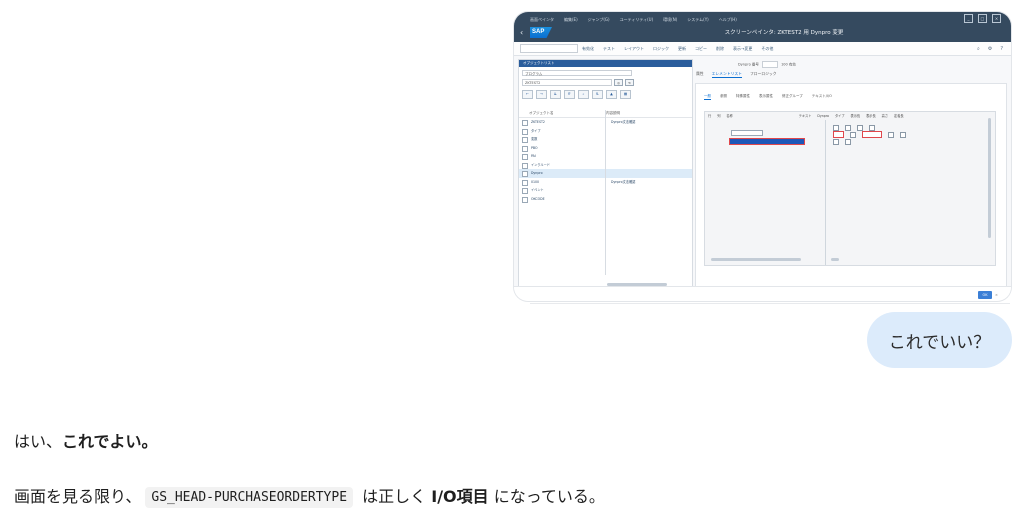 The height and width of the screenshot is (525, 1024). I want to click on highlighted-length-field, so click(838, 134).